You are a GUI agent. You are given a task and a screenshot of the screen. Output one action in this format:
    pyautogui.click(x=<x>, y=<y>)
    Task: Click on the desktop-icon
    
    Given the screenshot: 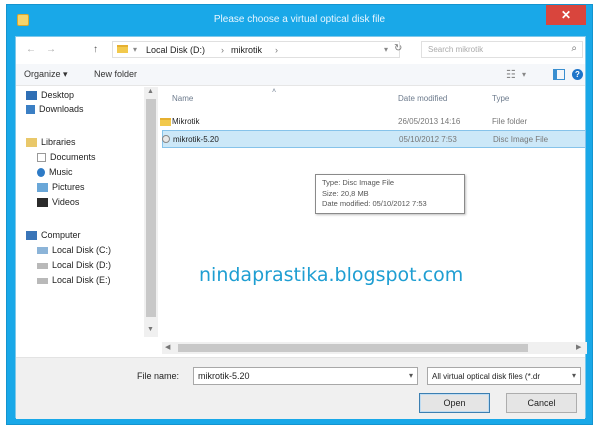 What is the action you would take?
    pyautogui.click(x=31, y=96)
    